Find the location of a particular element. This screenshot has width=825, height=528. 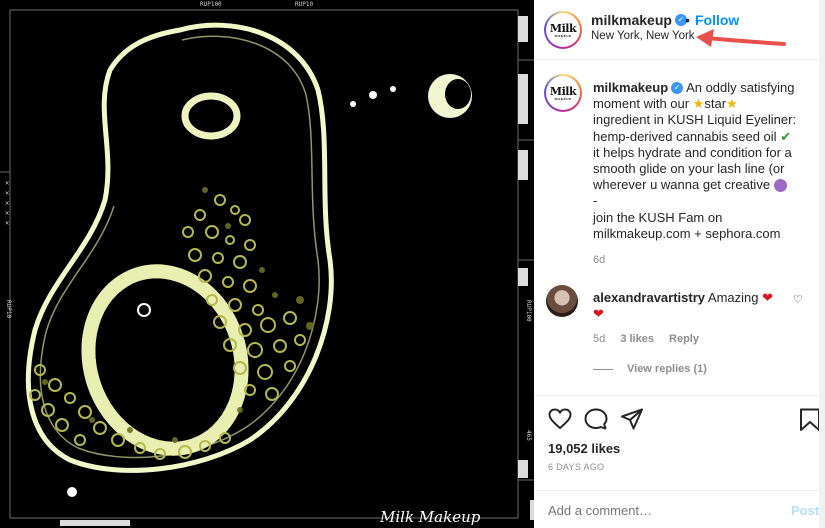

caption-line: moment with our is located at coordinates (641, 104).